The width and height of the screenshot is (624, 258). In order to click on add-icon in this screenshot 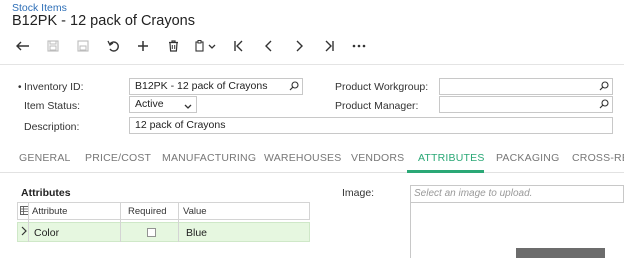, I will do `click(143, 46)`.